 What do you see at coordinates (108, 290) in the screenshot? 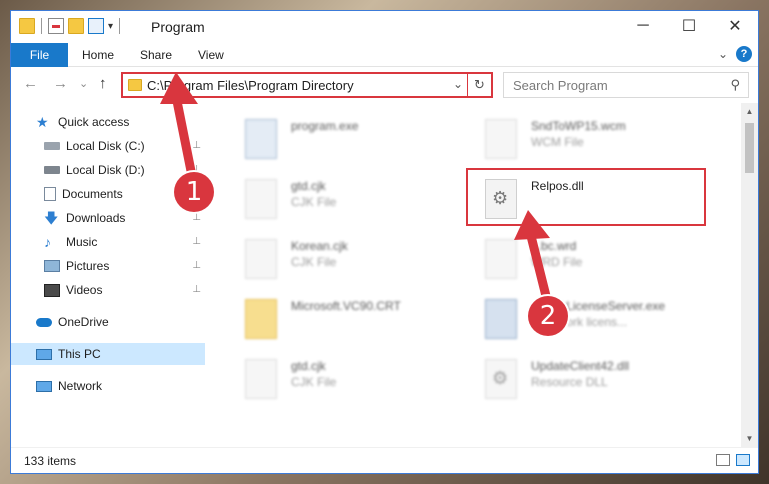
I see `sidebar-item-videos: Videos ⊥` at bounding box center [108, 290].